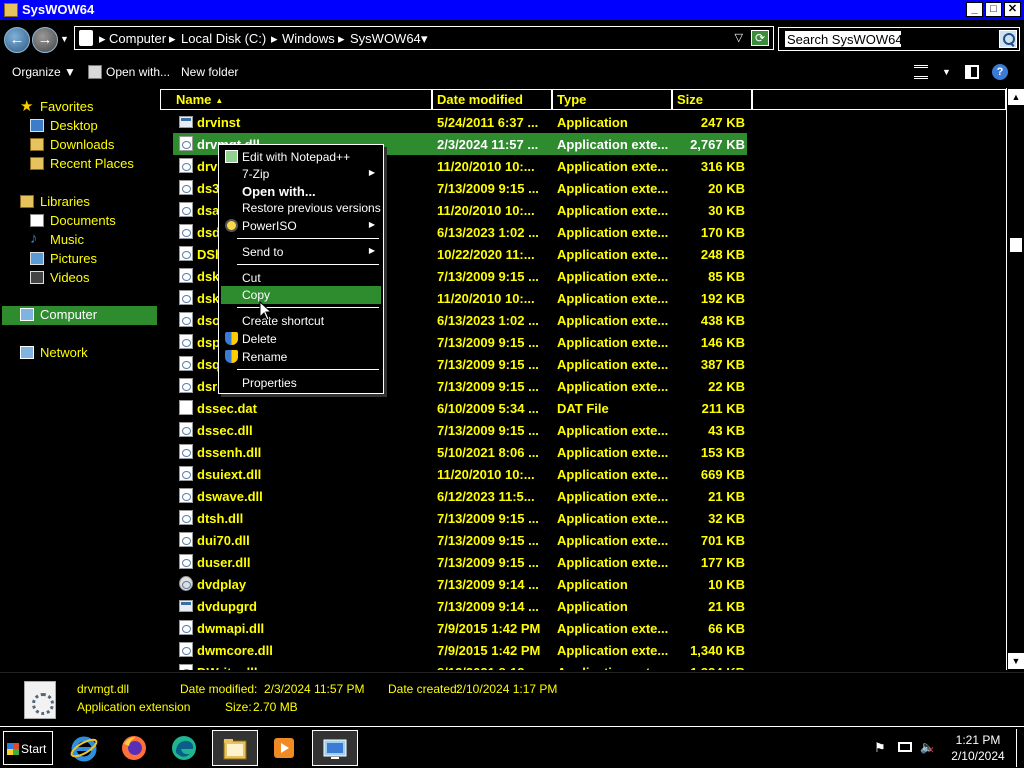 Image resolution: width=1024 pixels, height=768 pixels. I want to click on menu-edit-notepadpp: Edit with Notepad++, so click(301, 157).